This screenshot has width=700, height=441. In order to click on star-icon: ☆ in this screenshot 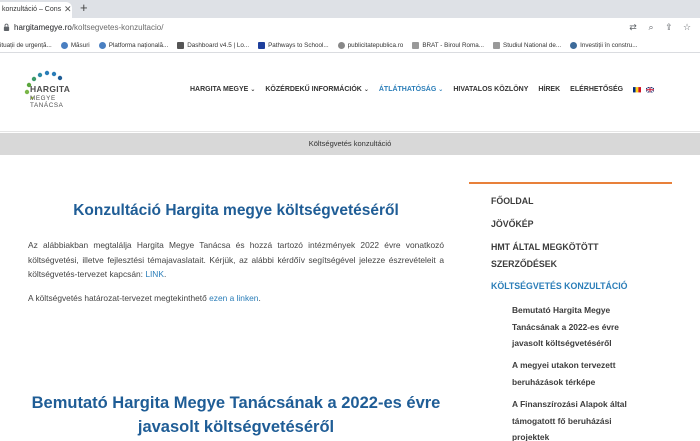, I will do `click(687, 27)`.